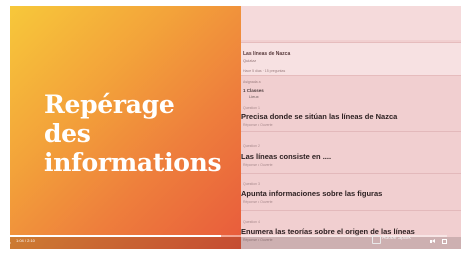 The height and width of the screenshot is (257, 463). I want to click on class-count: 1 Classes, so click(253, 90).